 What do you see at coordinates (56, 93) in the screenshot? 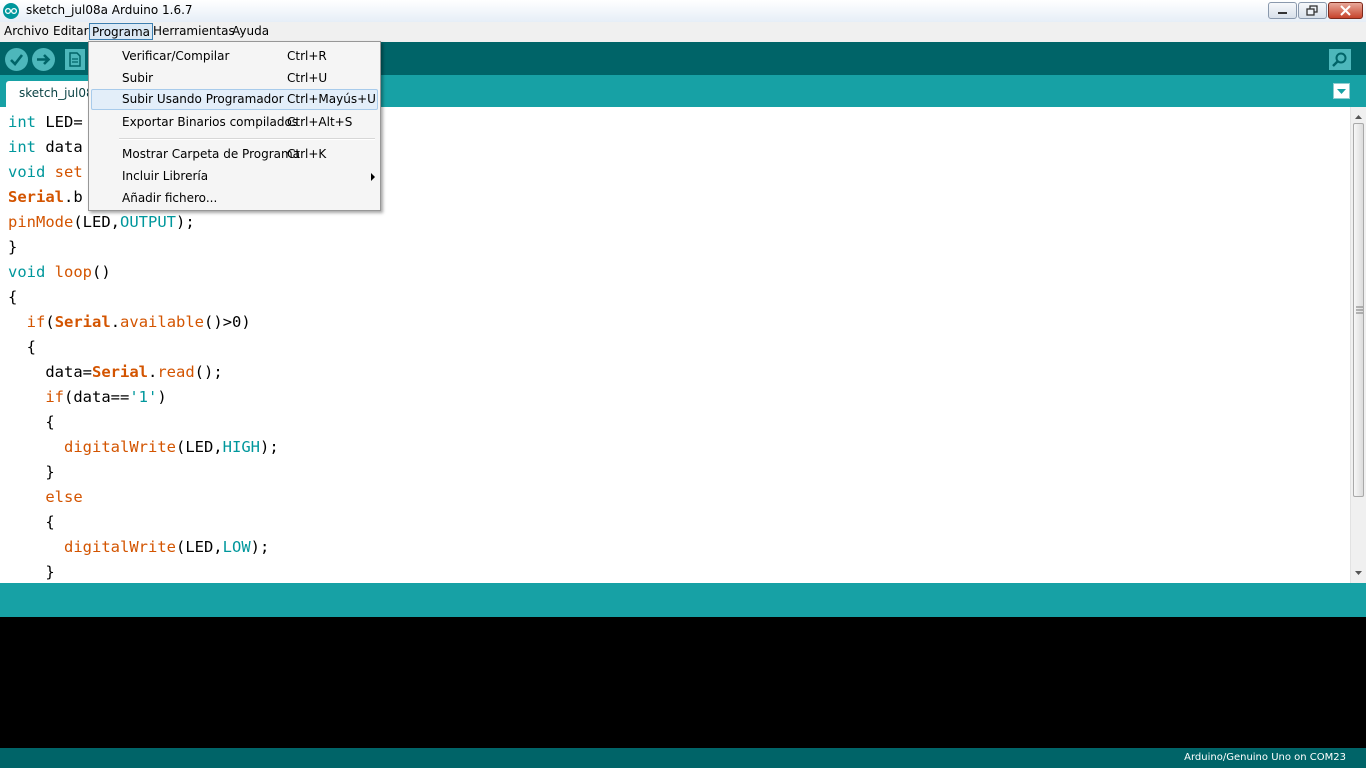
I see `tab-label: sketch_jul08` at bounding box center [56, 93].